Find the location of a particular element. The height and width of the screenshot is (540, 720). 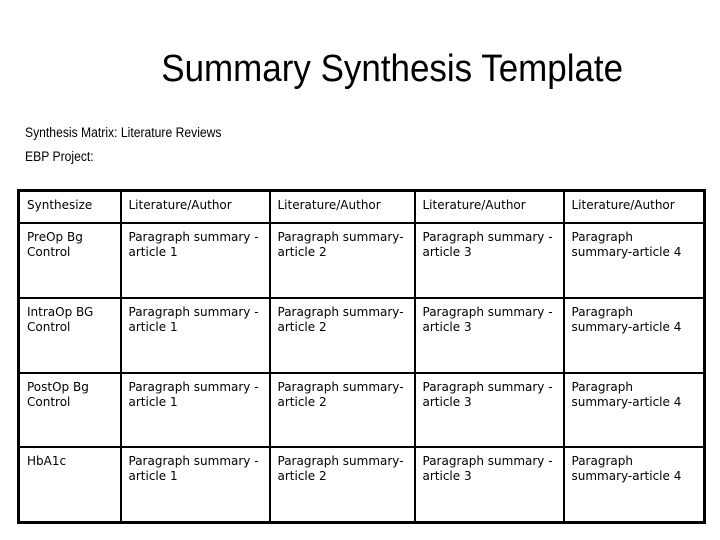

row-topic-cell: HbA1c is located at coordinates (69, 485).